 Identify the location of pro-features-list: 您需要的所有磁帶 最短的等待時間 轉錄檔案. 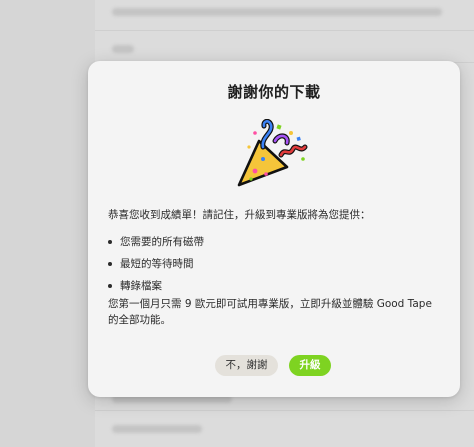
(156, 264).